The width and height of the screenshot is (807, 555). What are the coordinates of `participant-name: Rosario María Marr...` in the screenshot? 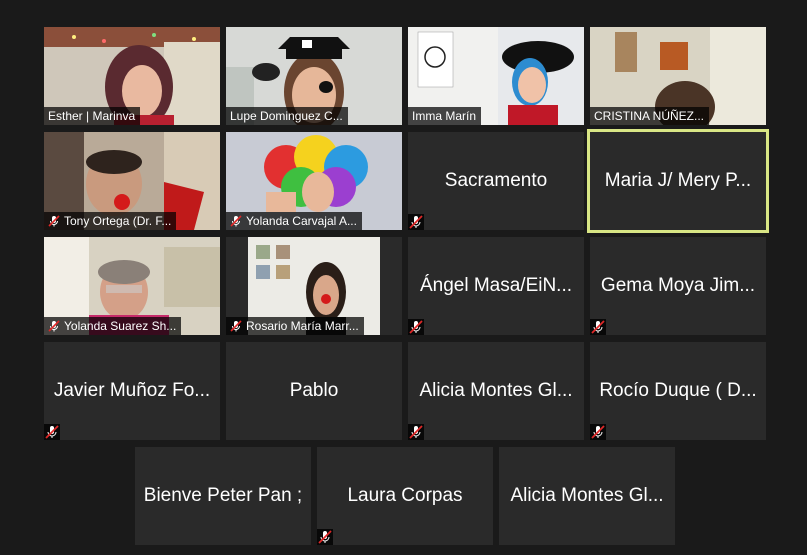 It's located at (302, 326).